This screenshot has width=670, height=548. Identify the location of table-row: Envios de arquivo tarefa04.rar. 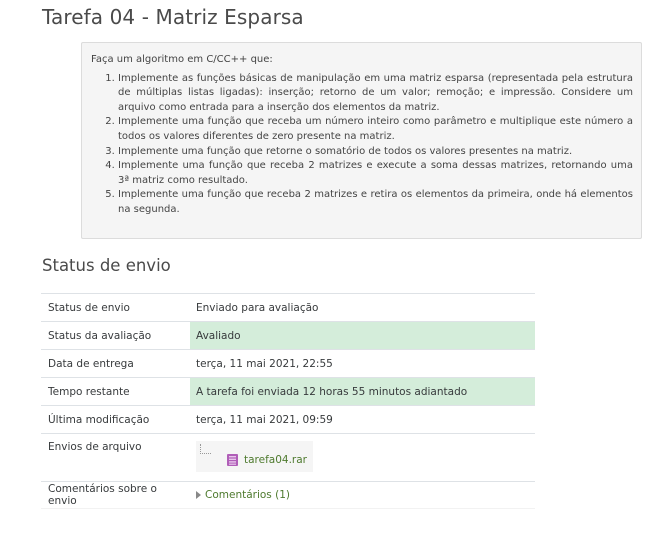
(288, 457).